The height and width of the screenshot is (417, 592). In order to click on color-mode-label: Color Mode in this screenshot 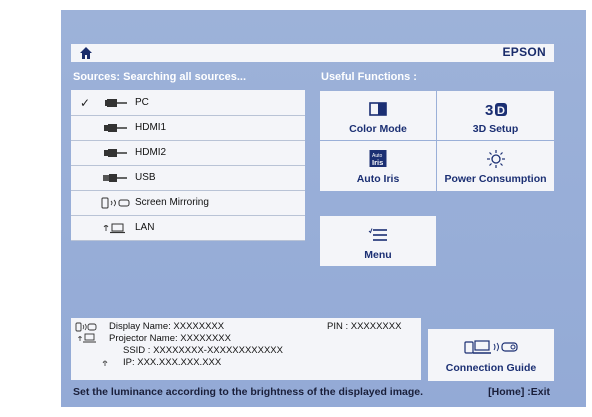, I will do `click(378, 129)`.